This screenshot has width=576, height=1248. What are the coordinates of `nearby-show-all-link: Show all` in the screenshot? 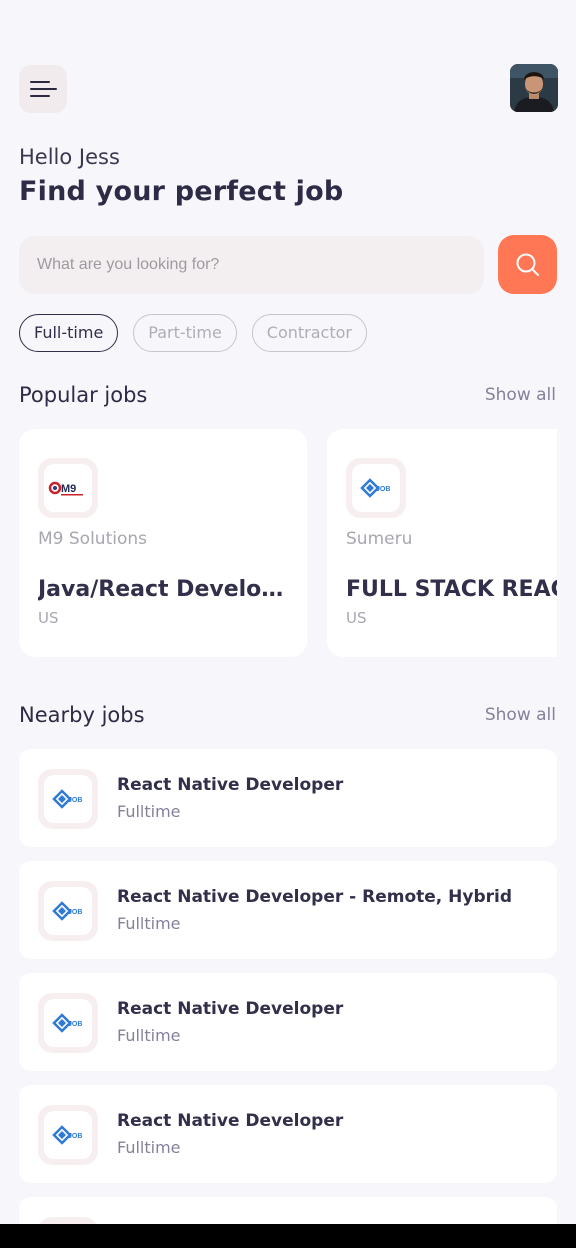 It's located at (520, 715).